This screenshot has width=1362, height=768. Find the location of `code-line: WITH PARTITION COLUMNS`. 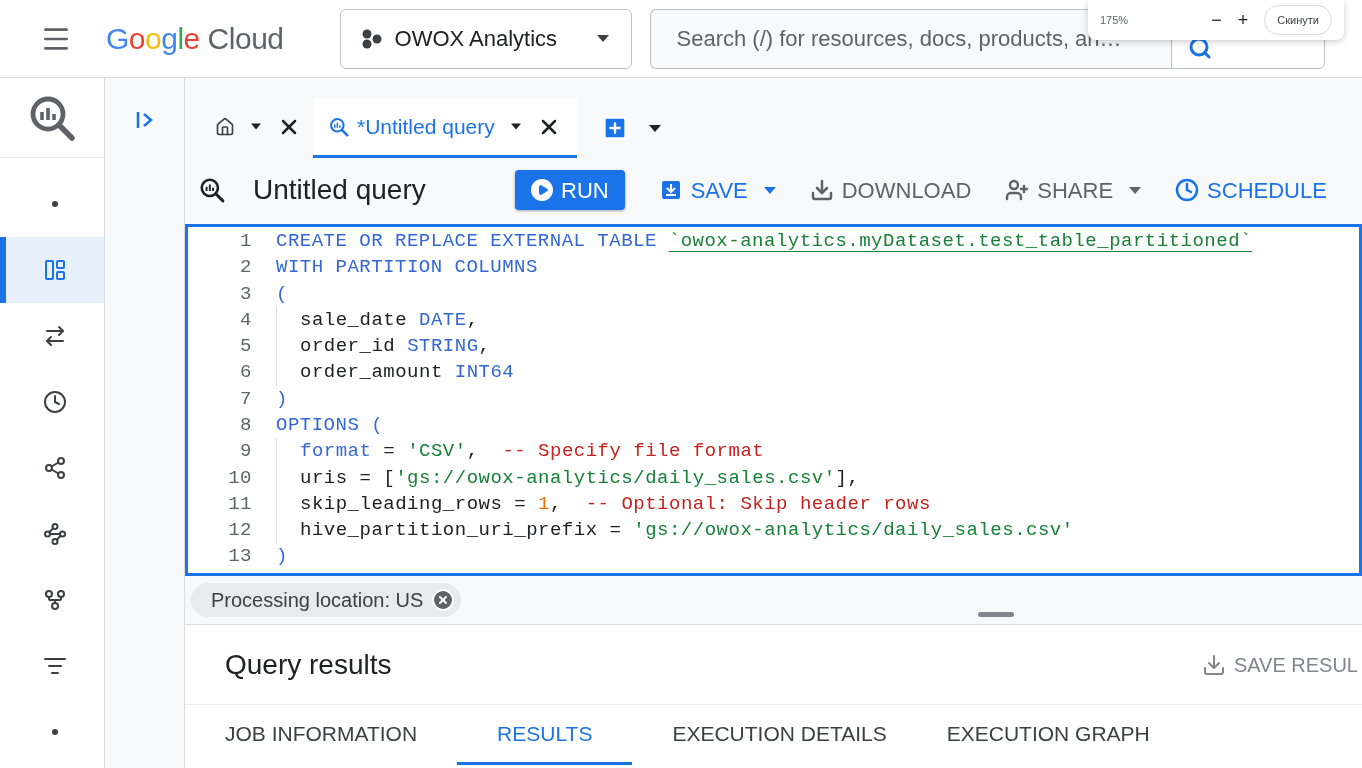

code-line: WITH PARTITION COLUMNS is located at coordinates (407, 268).